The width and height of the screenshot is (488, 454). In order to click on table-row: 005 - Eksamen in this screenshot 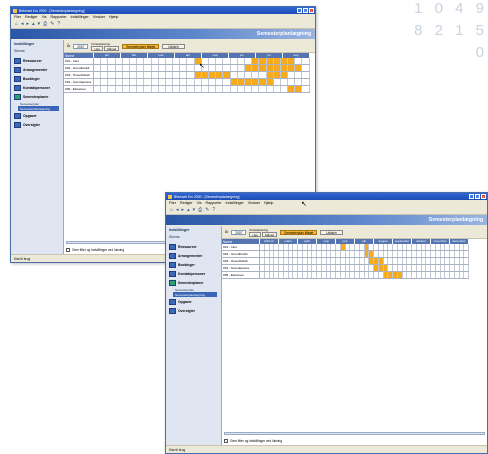, I will do `click(187, 89)`.